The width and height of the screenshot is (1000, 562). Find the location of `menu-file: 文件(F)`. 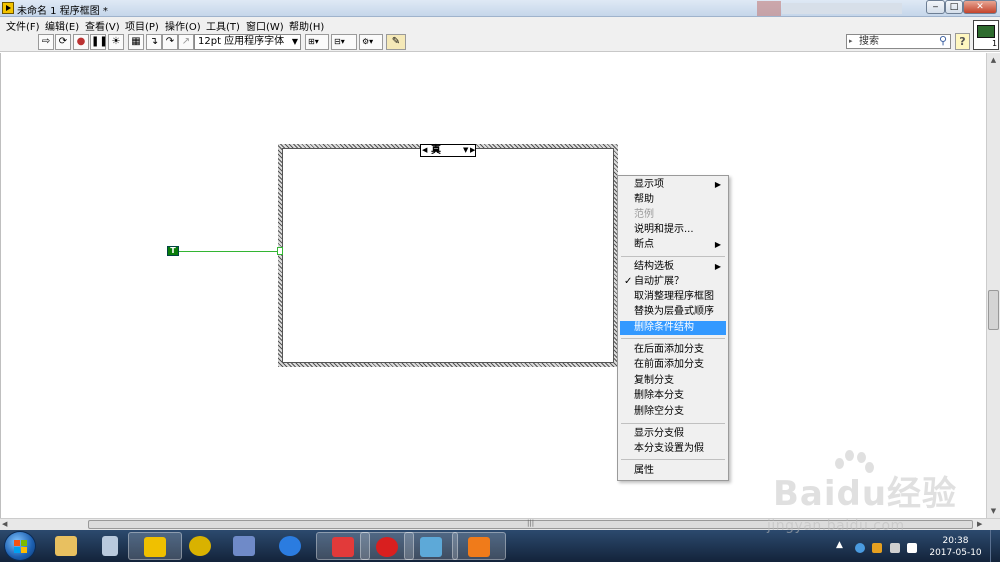

menu-file: 文件(F) is located at coordinates (23, 25).